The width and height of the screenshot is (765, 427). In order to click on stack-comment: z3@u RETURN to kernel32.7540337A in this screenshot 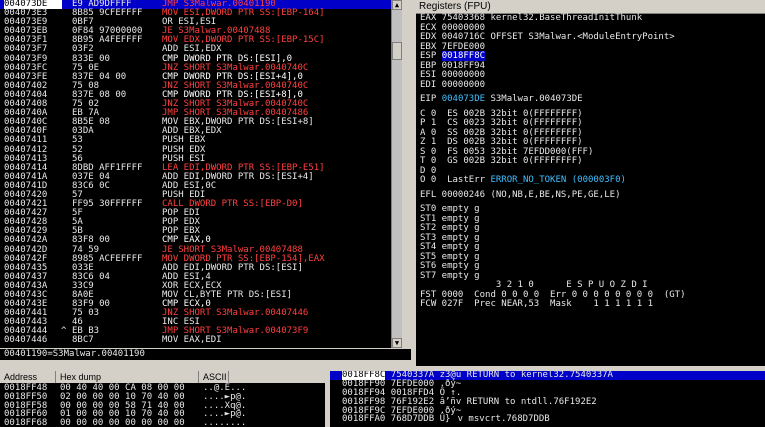, I will do `click(526, 375)`.